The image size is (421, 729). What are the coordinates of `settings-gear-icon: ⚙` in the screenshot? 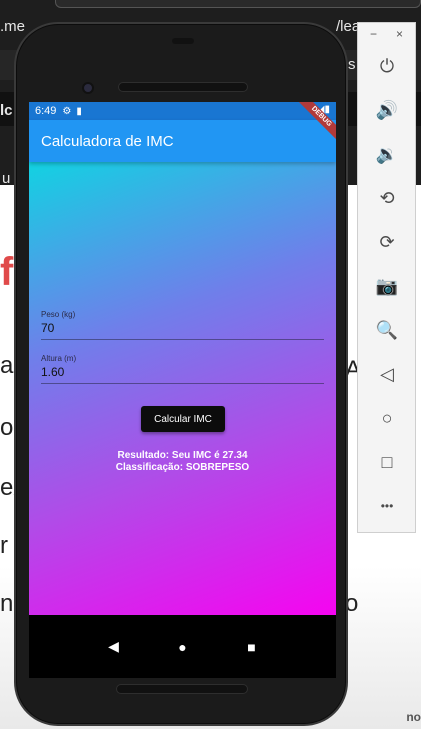 It's located at (67, 111).